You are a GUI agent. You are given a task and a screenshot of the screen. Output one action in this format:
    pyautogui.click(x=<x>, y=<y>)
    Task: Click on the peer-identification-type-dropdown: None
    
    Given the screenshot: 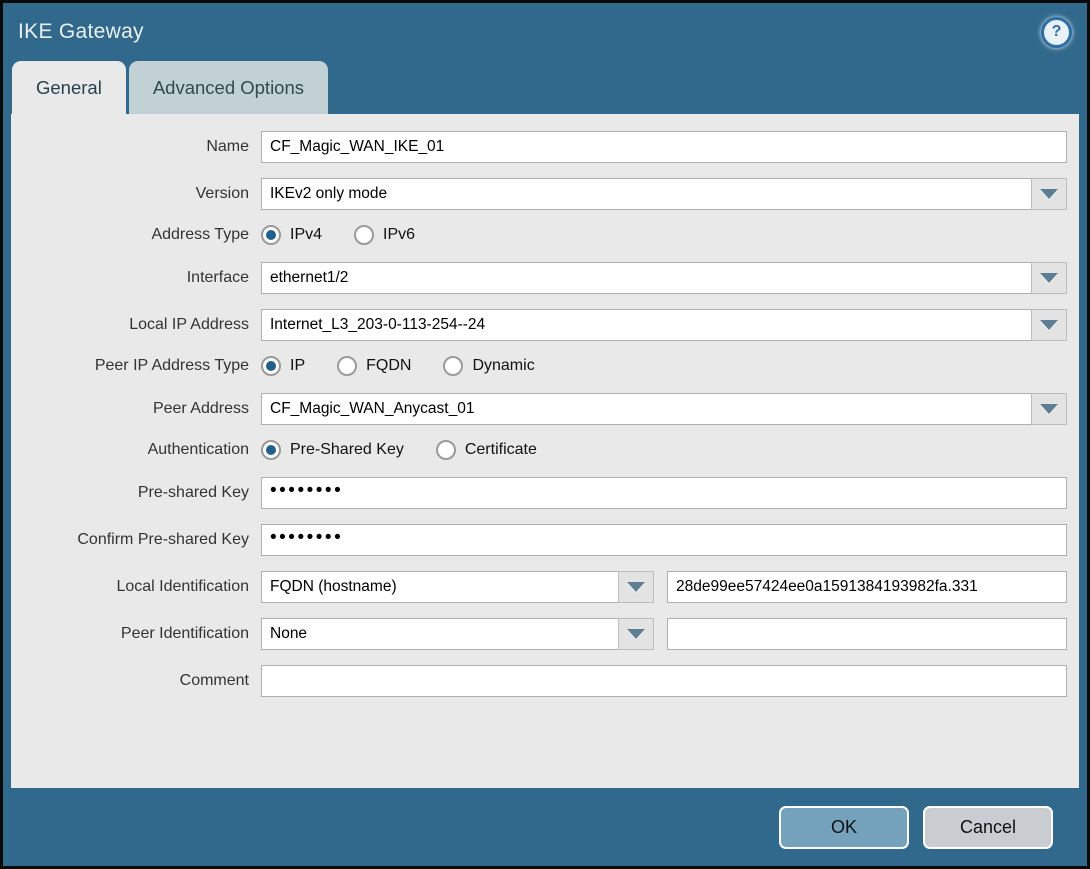 What is the action you would take?
    pyautogui.click(x=457, y=634)
    